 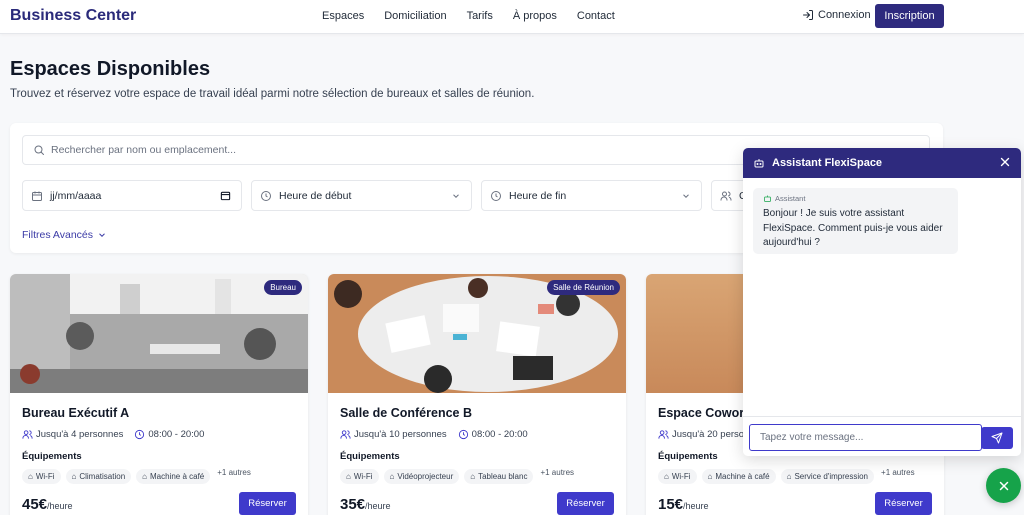 What do you see at coordinates (683, 504) in the screenshot?
I see `space-price: 15€/heure` at bounding box center [683, 504].